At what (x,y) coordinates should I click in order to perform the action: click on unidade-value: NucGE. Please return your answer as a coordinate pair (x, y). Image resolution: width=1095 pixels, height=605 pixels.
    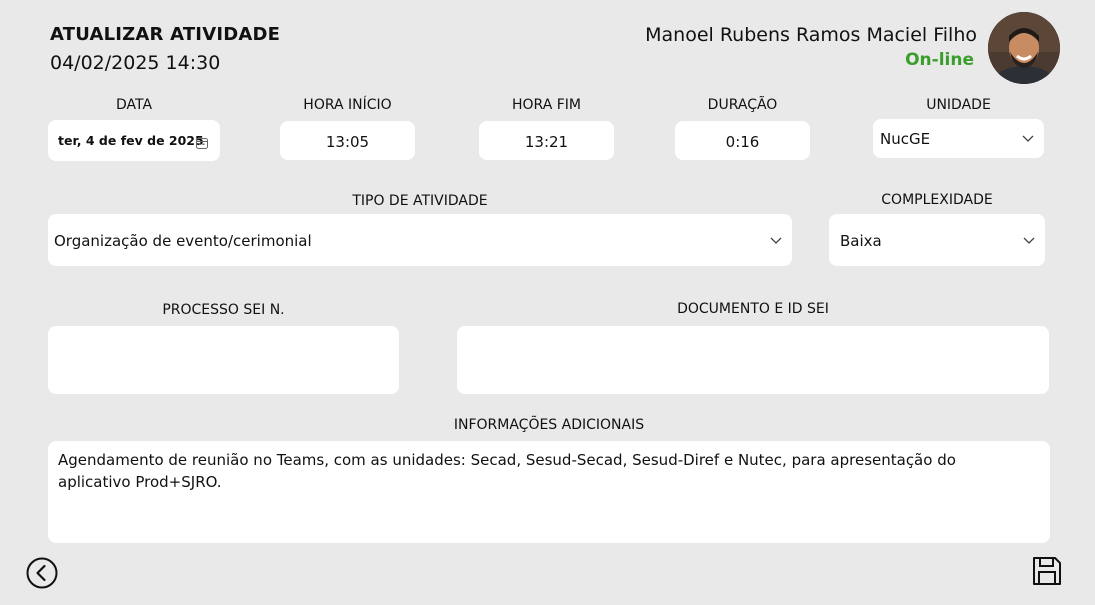
    Looking at the image, I should click on (905, 139).